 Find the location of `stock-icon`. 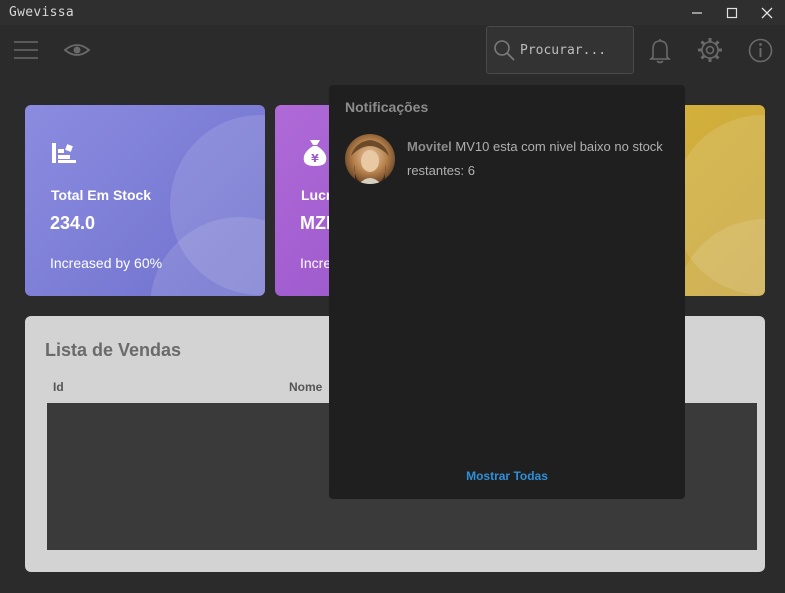

stock-icon is located at coordinates (64, 154).